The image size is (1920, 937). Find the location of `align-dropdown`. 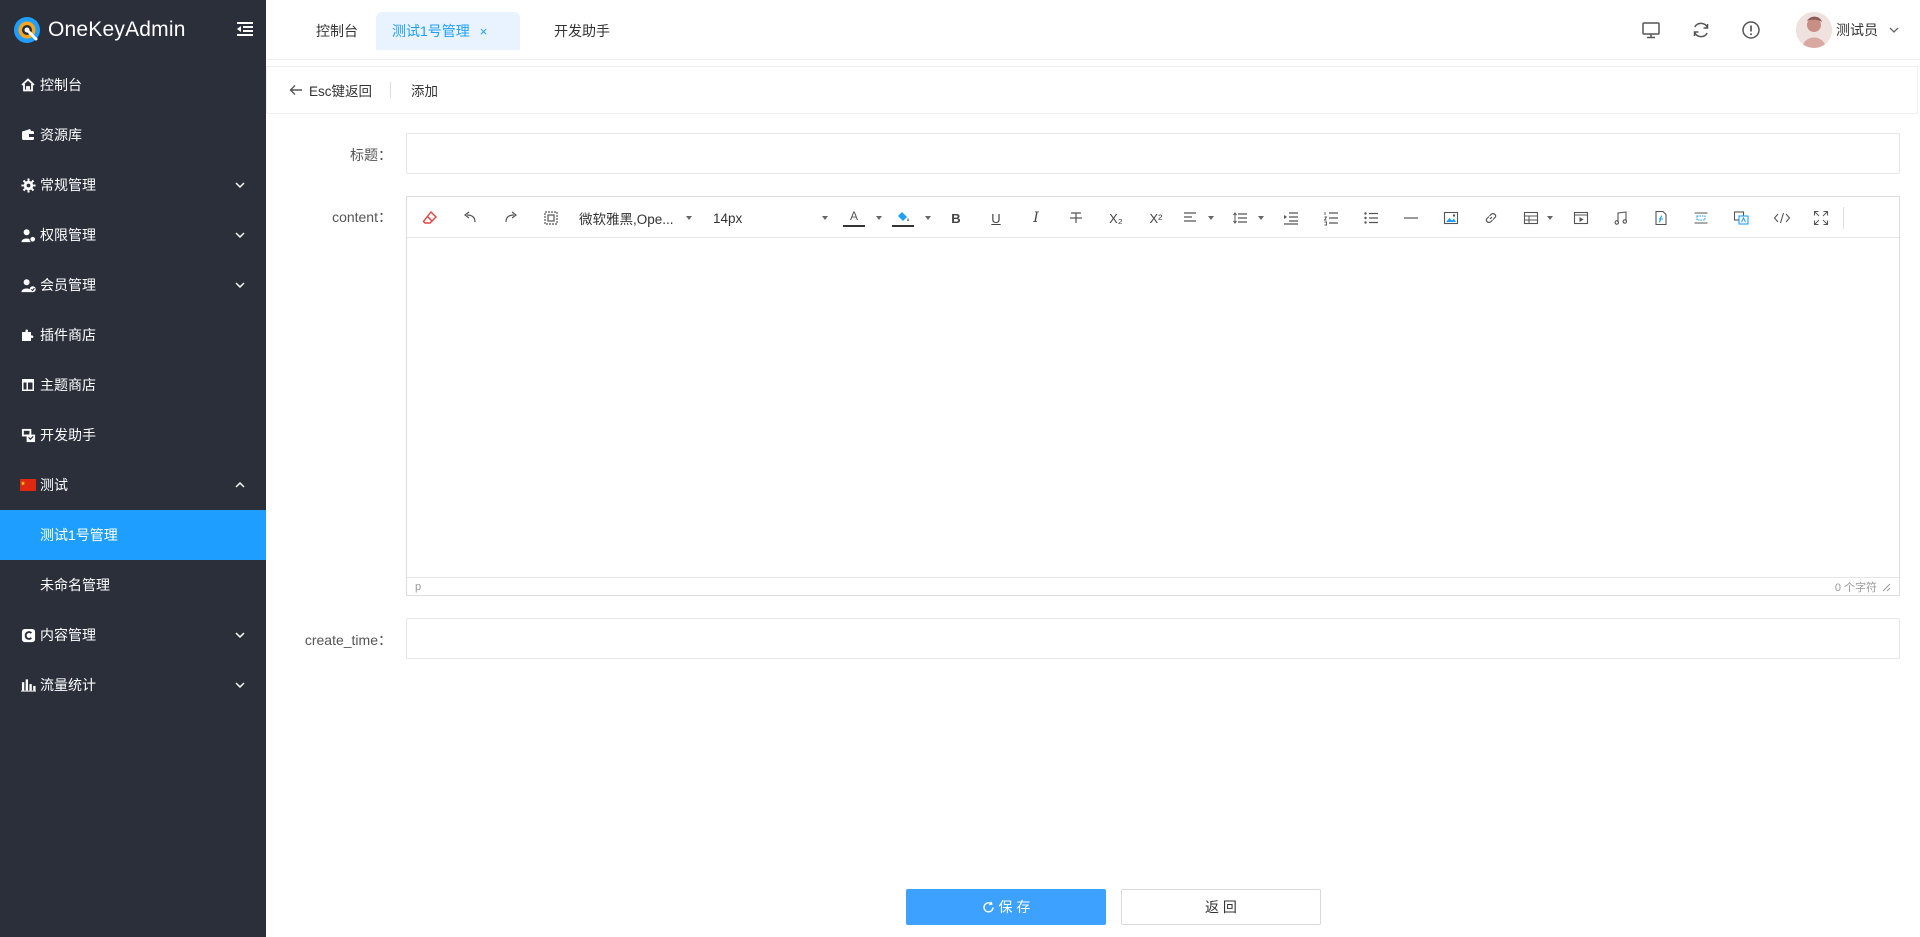

align-dropdown is located at coordinates (1211, 218).